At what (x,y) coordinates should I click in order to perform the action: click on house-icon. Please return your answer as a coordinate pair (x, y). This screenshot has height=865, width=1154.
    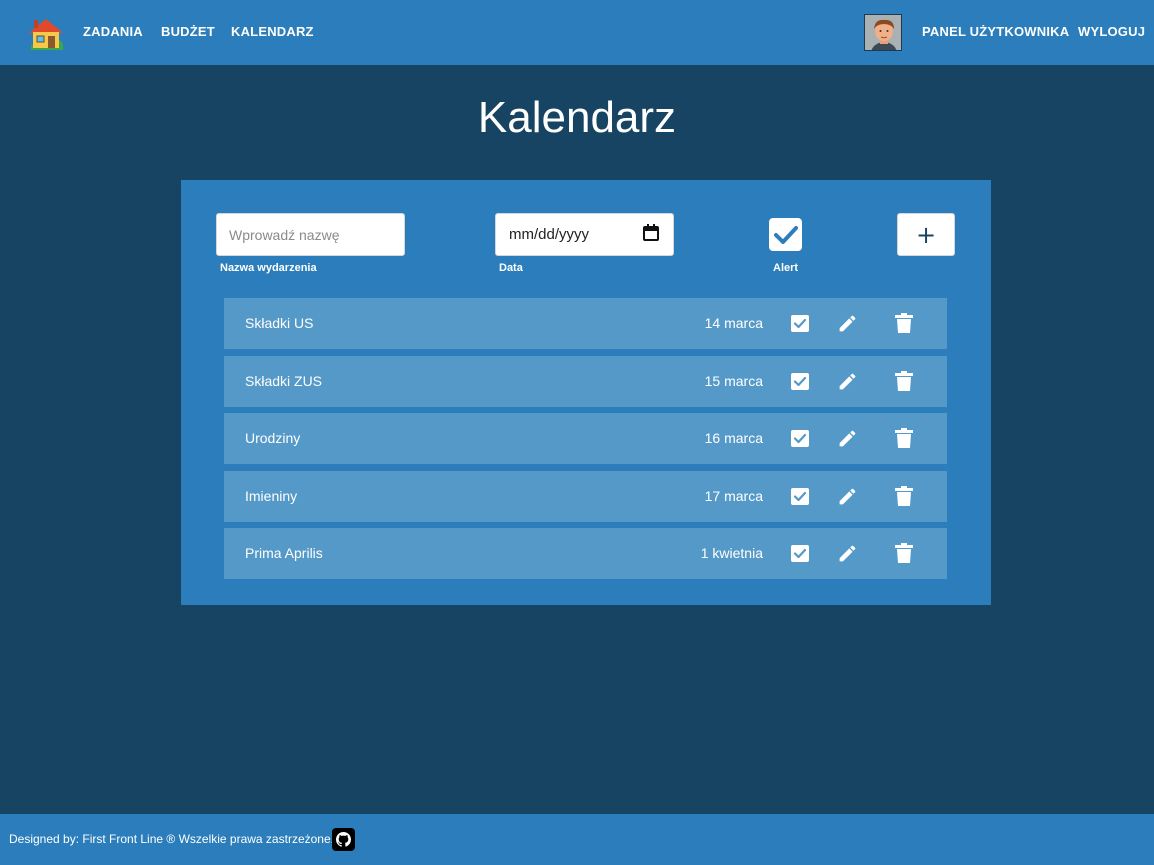
    Looking at the image, I should click on (46, 33).